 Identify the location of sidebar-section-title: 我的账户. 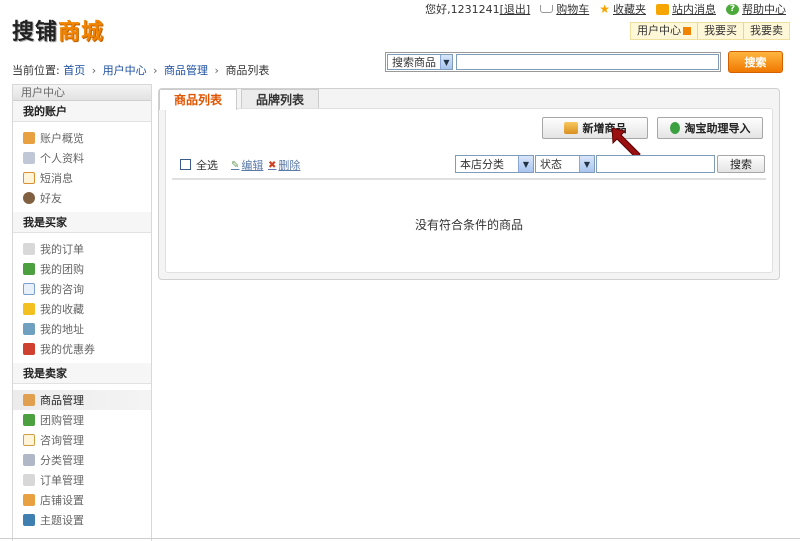
(82, 111).